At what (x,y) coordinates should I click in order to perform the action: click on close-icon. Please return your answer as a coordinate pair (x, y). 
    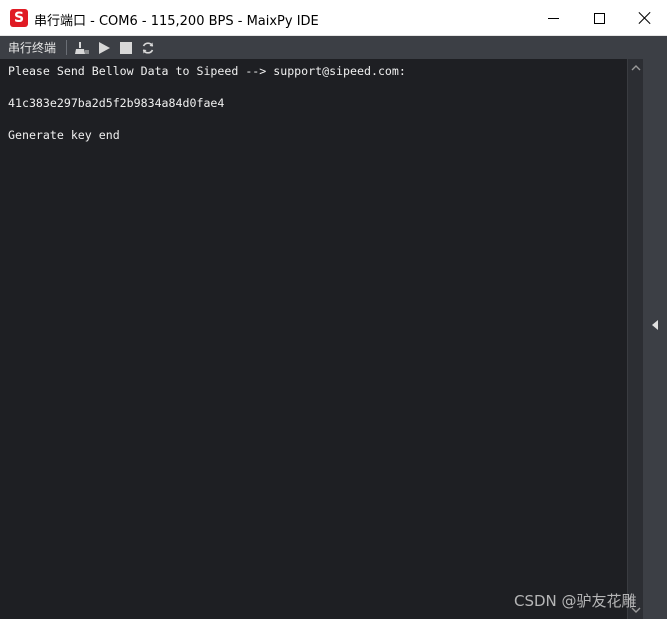
    Looking at the image, I should click on (645, 18).